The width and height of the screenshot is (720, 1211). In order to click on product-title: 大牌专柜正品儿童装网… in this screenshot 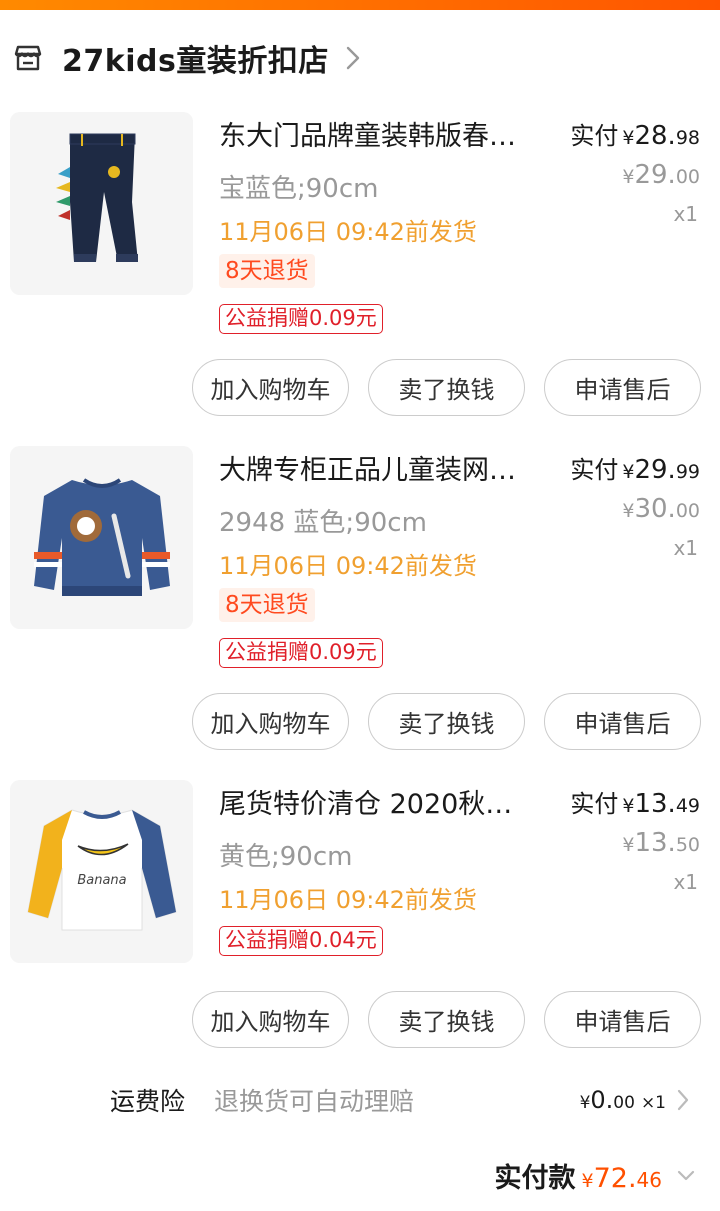, I will do `click(379, 467)`.